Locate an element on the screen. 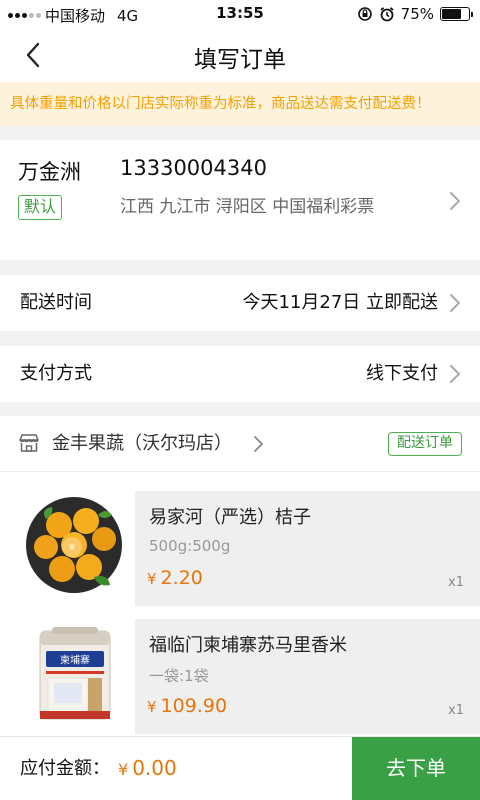  product-price: ¥109.90 is located at coordinates (187, 706).